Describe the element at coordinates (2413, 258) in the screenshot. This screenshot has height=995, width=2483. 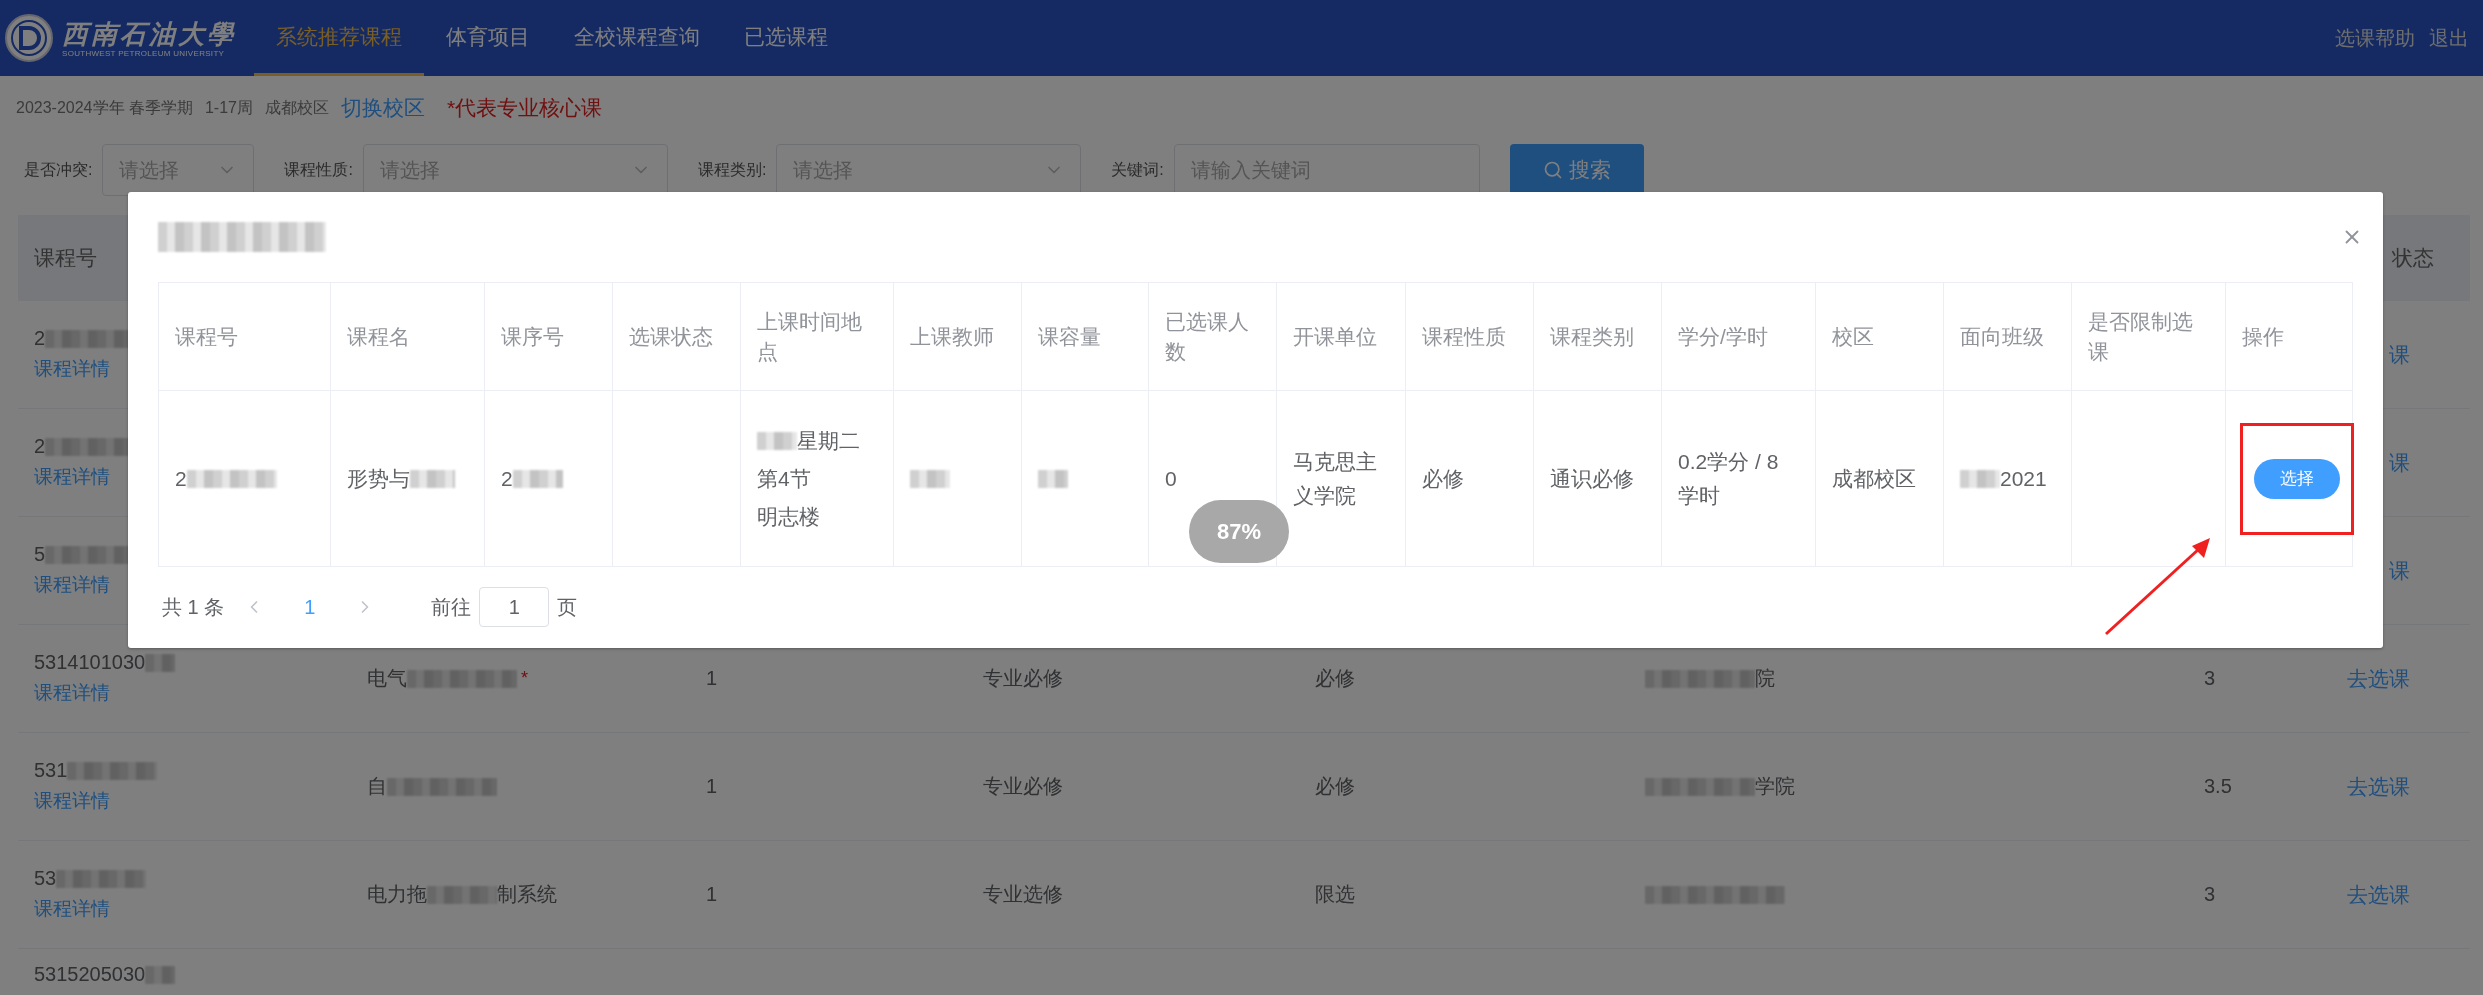
I see `column-header: 状态` at that location.